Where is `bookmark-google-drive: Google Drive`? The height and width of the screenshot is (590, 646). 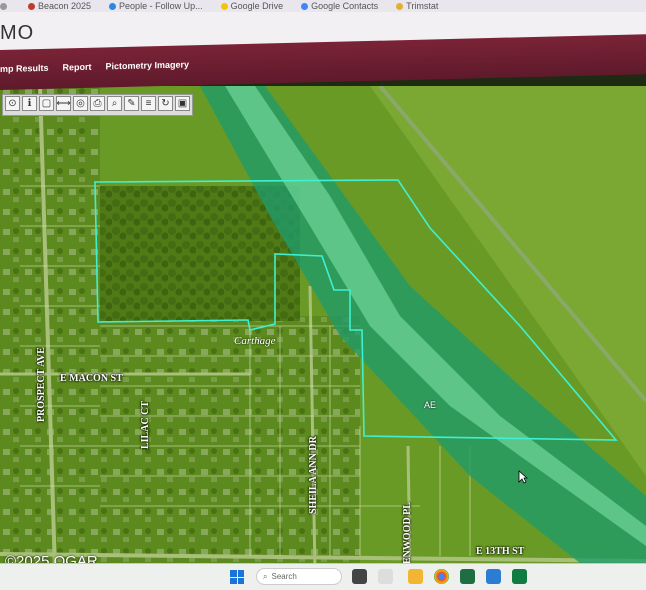 bookmark-google-drive: Google Drive is located at coordinates (251, 6).